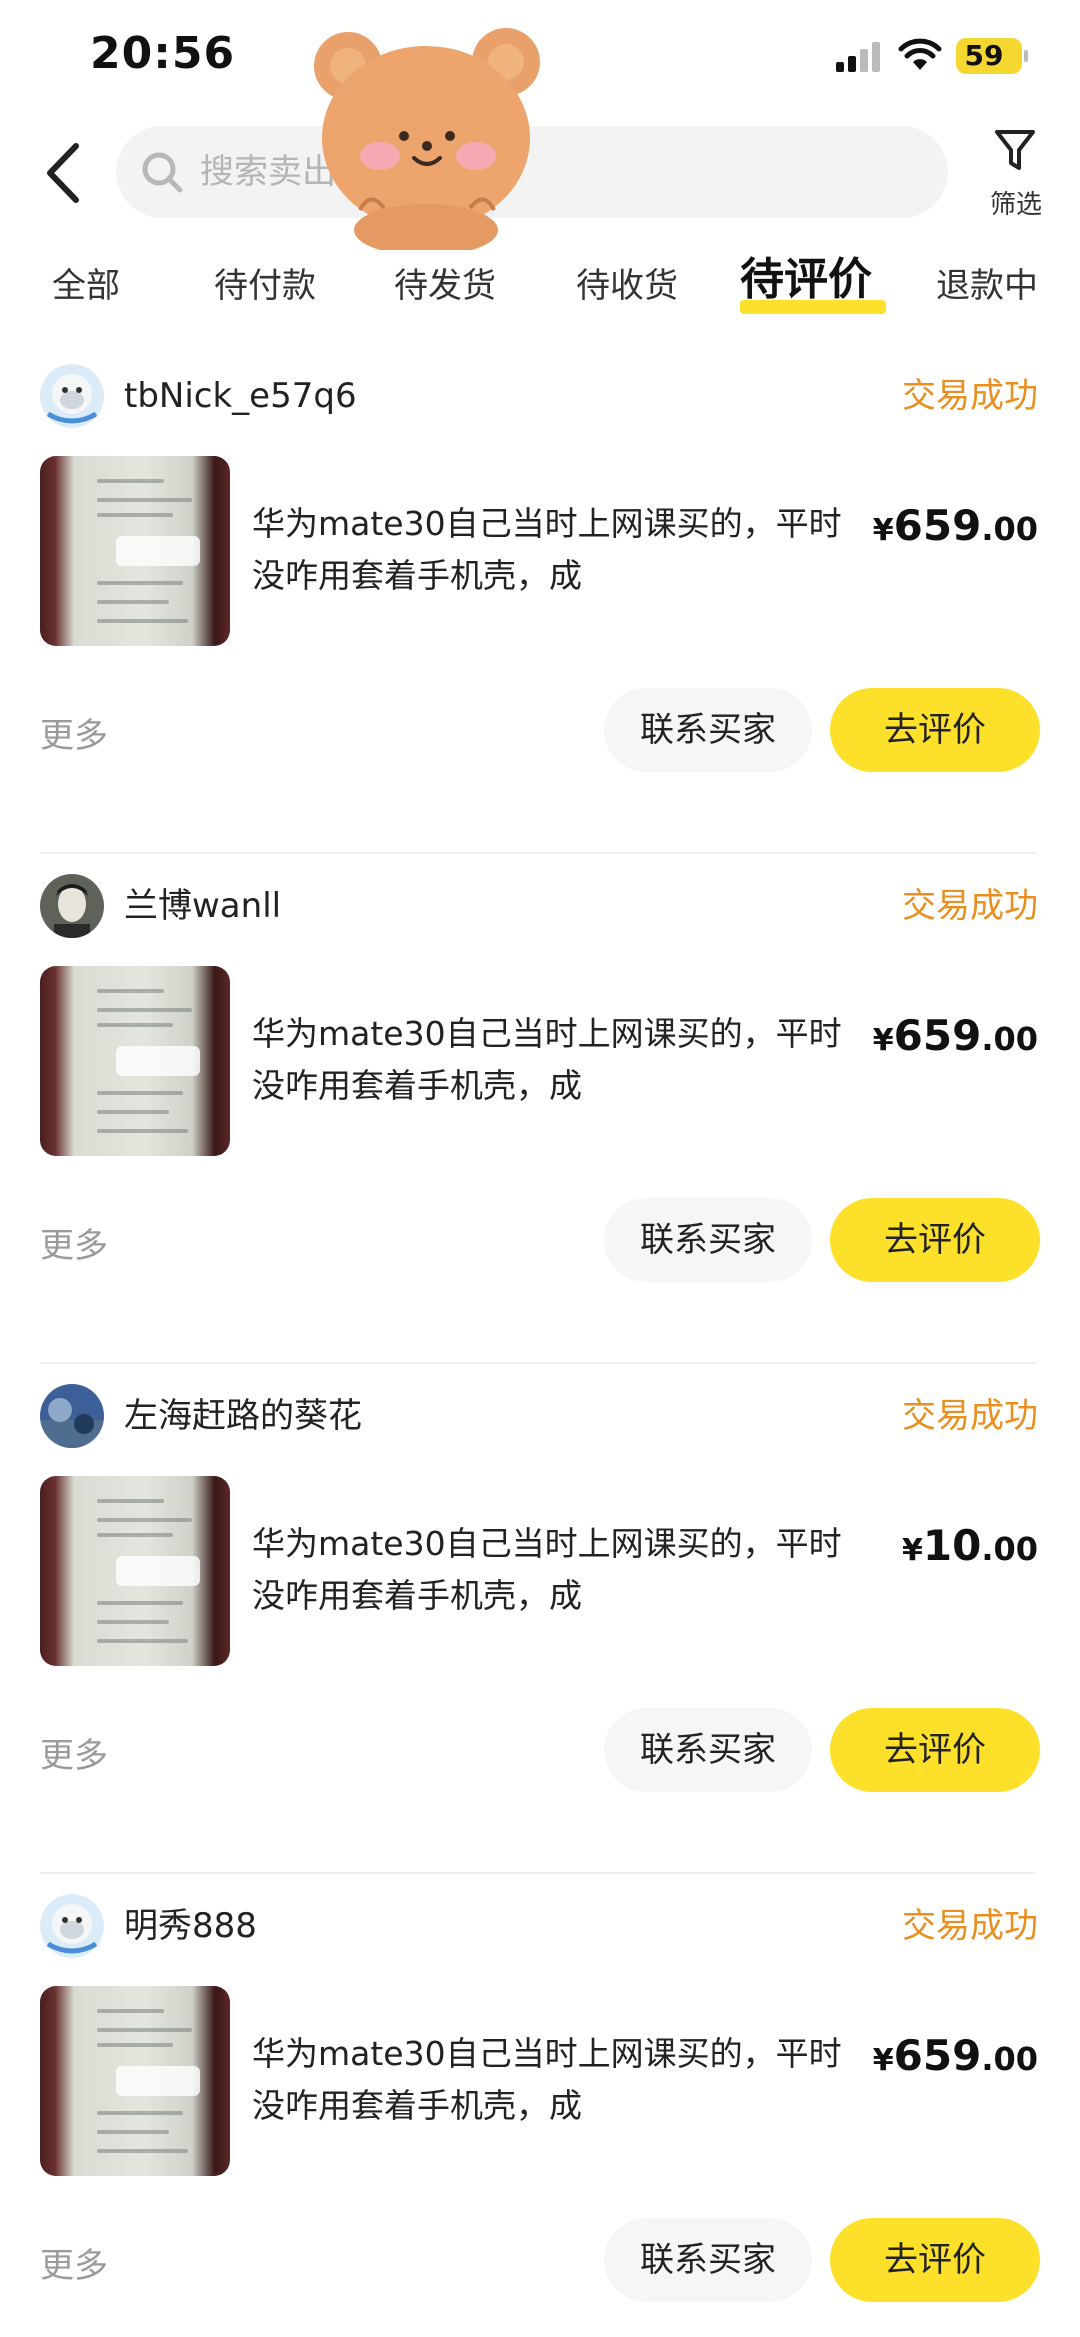  I want to click on filter-button: 筛选, so click(1016, 174).